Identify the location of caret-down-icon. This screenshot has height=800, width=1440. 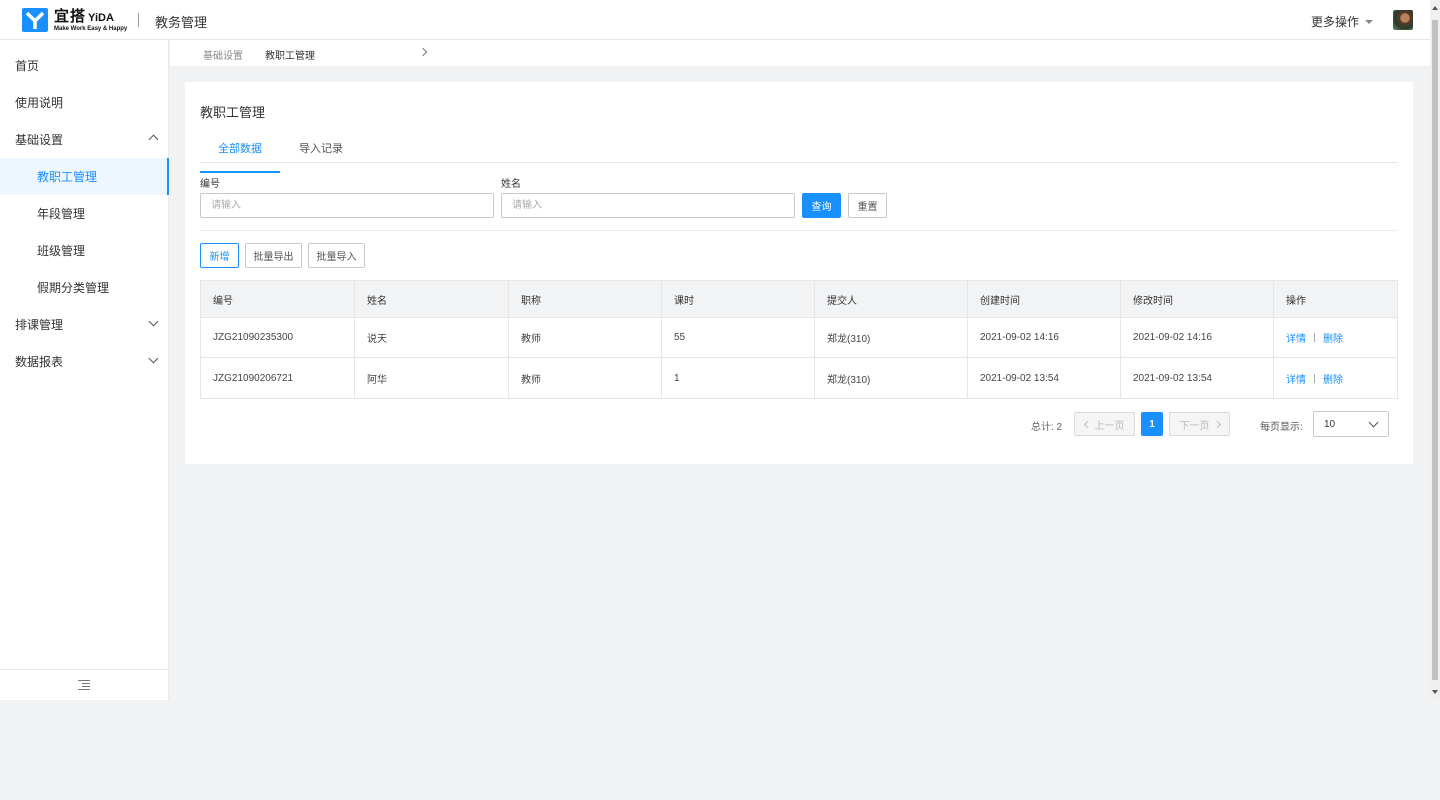
(1369, 21).